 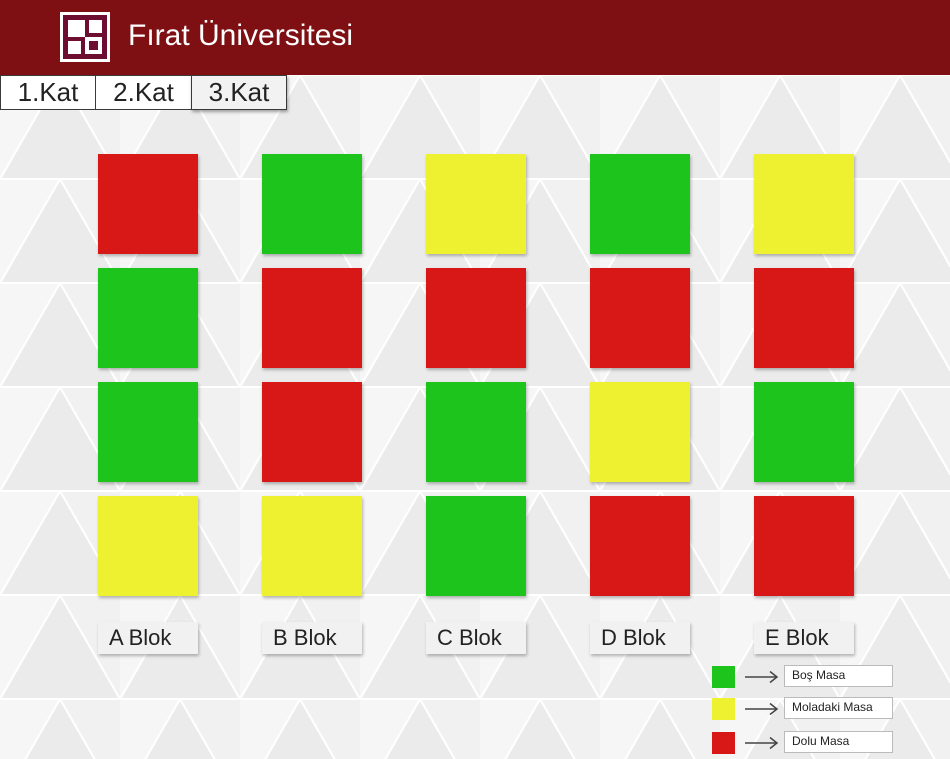 I want to click on legend-swatch-break, so click(x=723, y=709).